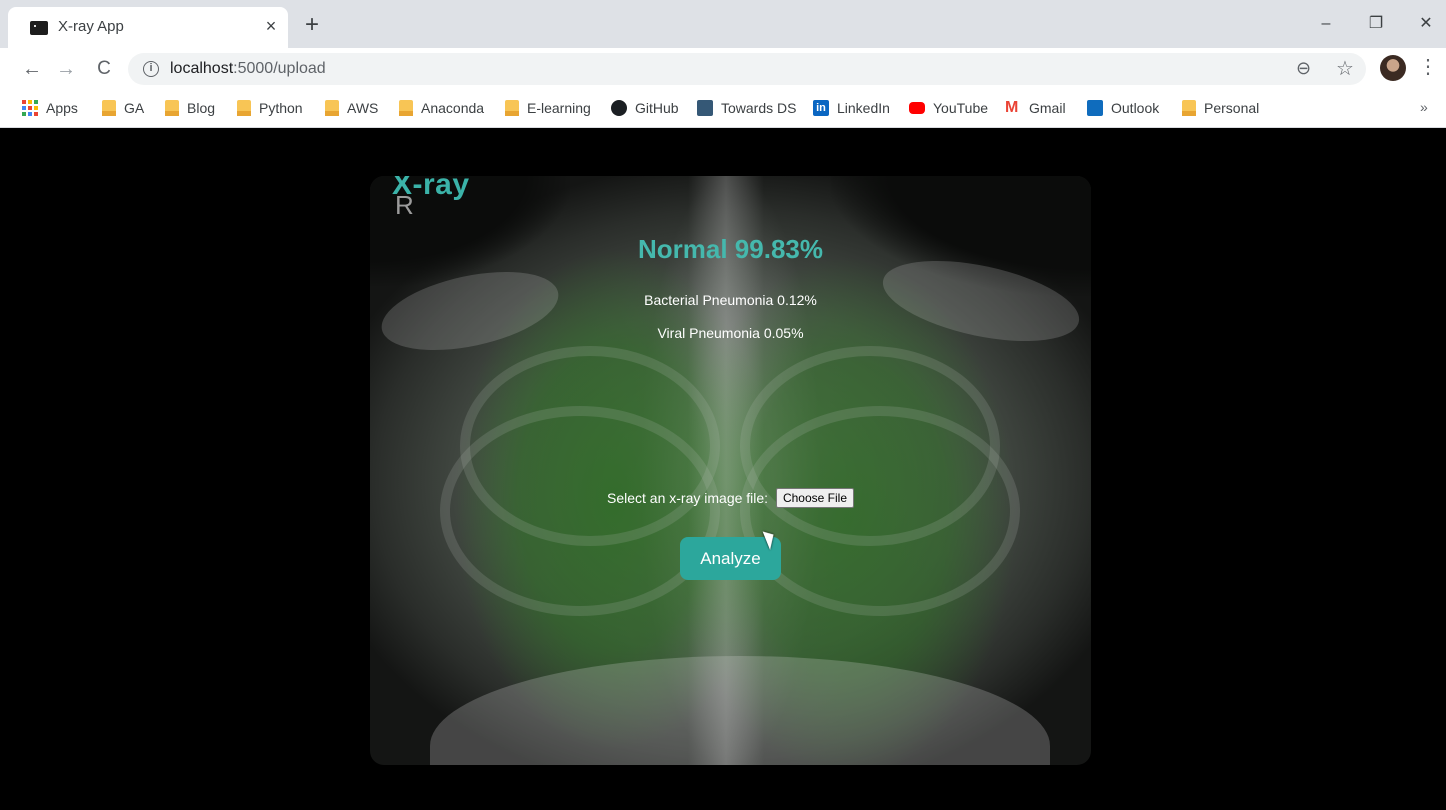  Describe the element at coordinates (657, 108) in the screenshot. I see `bookmark-label: GitHub` at that location.